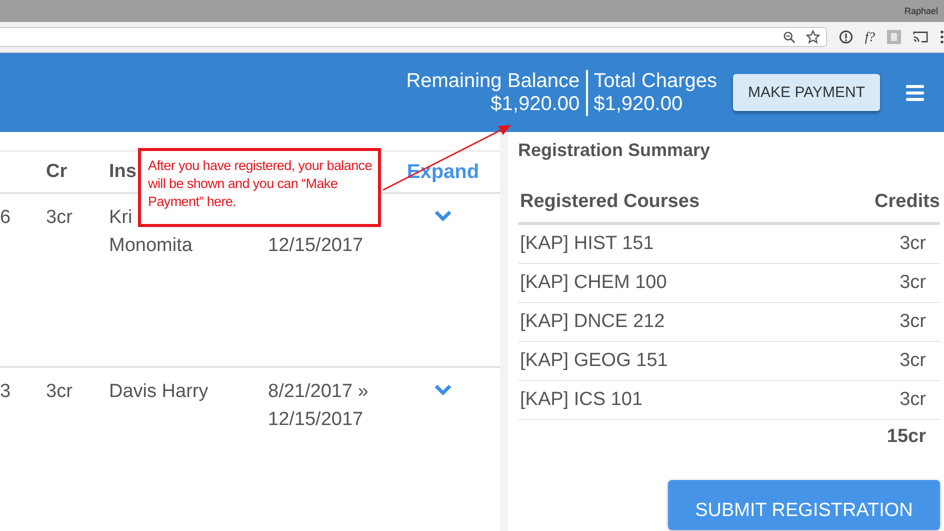 This screenshot has height=531, width=944. I want to click on instructor-name: Monomita, so click(151, 246).